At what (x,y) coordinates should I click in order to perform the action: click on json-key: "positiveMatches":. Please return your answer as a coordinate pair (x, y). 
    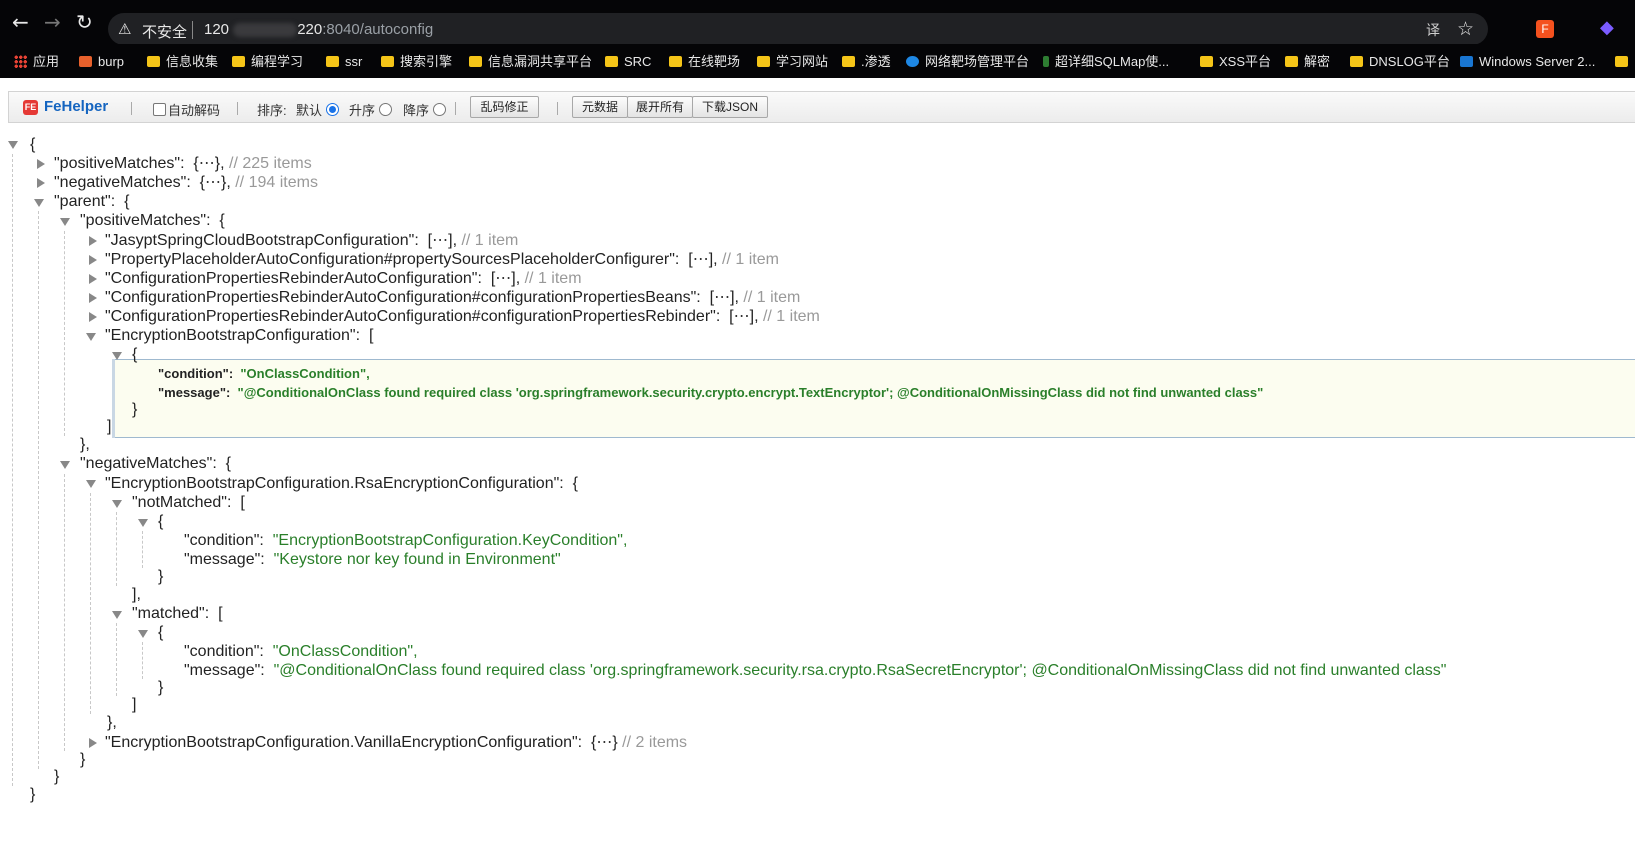
    Looking at the image, I should click on (145, 220).